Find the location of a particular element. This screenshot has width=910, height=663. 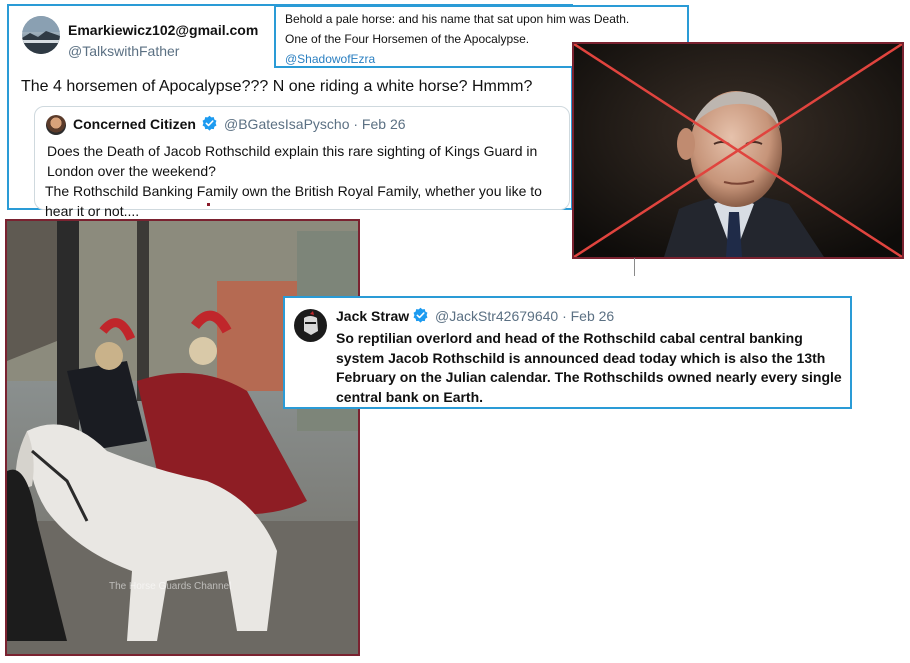

author-name: Emarkiewicz102@gmail.com is located at coordinates (163, 30).